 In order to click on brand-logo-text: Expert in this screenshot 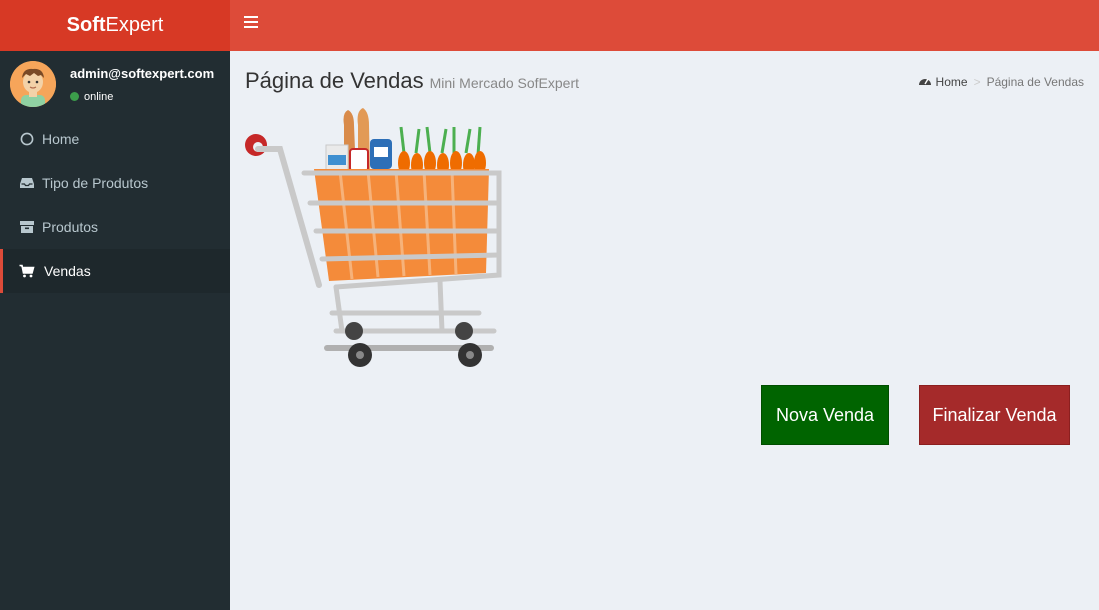, I will do `click(134, 25)`.